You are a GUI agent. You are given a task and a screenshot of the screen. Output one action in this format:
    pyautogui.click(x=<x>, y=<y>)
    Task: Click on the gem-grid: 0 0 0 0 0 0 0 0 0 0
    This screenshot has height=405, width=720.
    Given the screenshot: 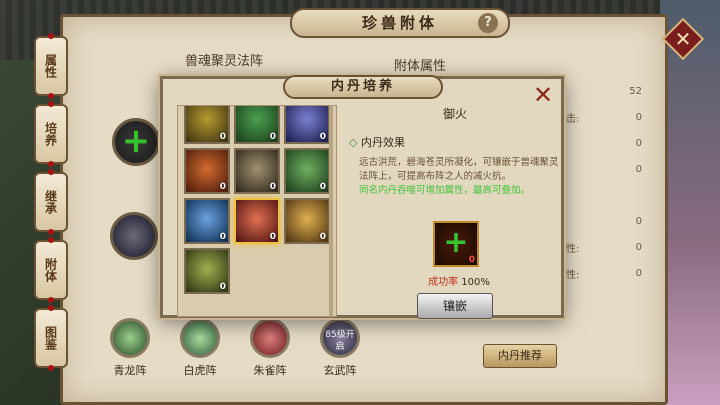 What is the action you would take?
    pyautogui.click(x=257, y=211)
    